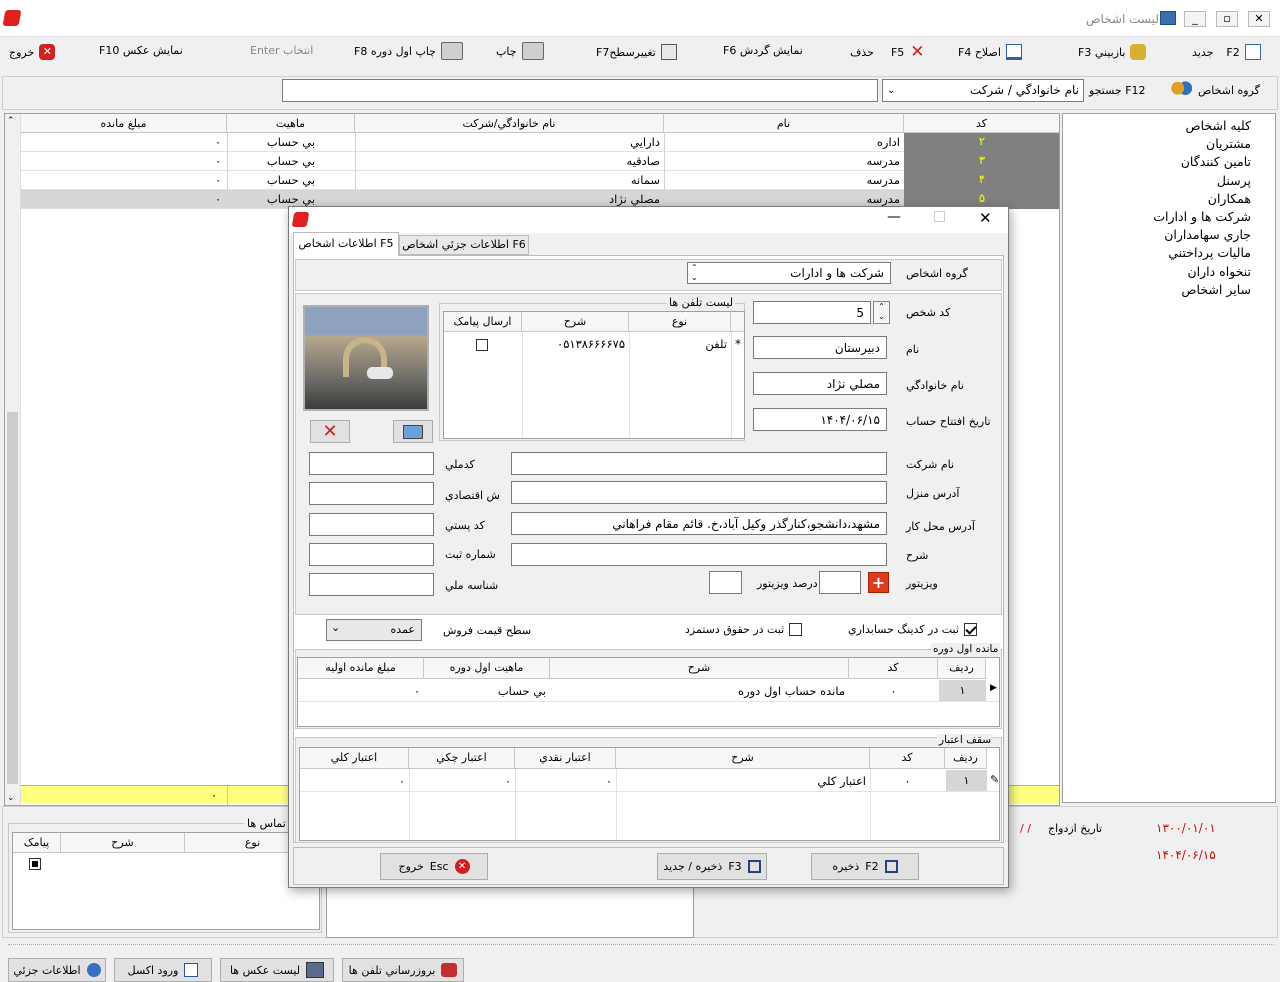  I want to click on restore-button: ▫, so click(1227, 19).